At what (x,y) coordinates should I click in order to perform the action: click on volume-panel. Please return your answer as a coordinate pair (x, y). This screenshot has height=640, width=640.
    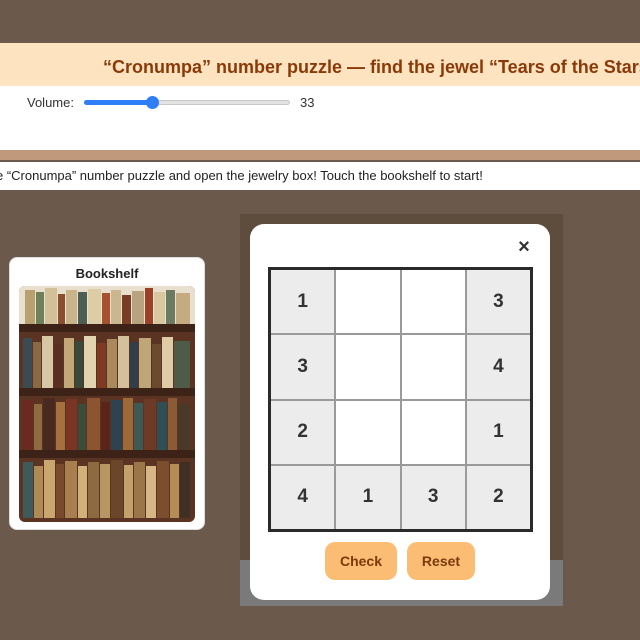
    Looking at the image, I should click on (320, 118).